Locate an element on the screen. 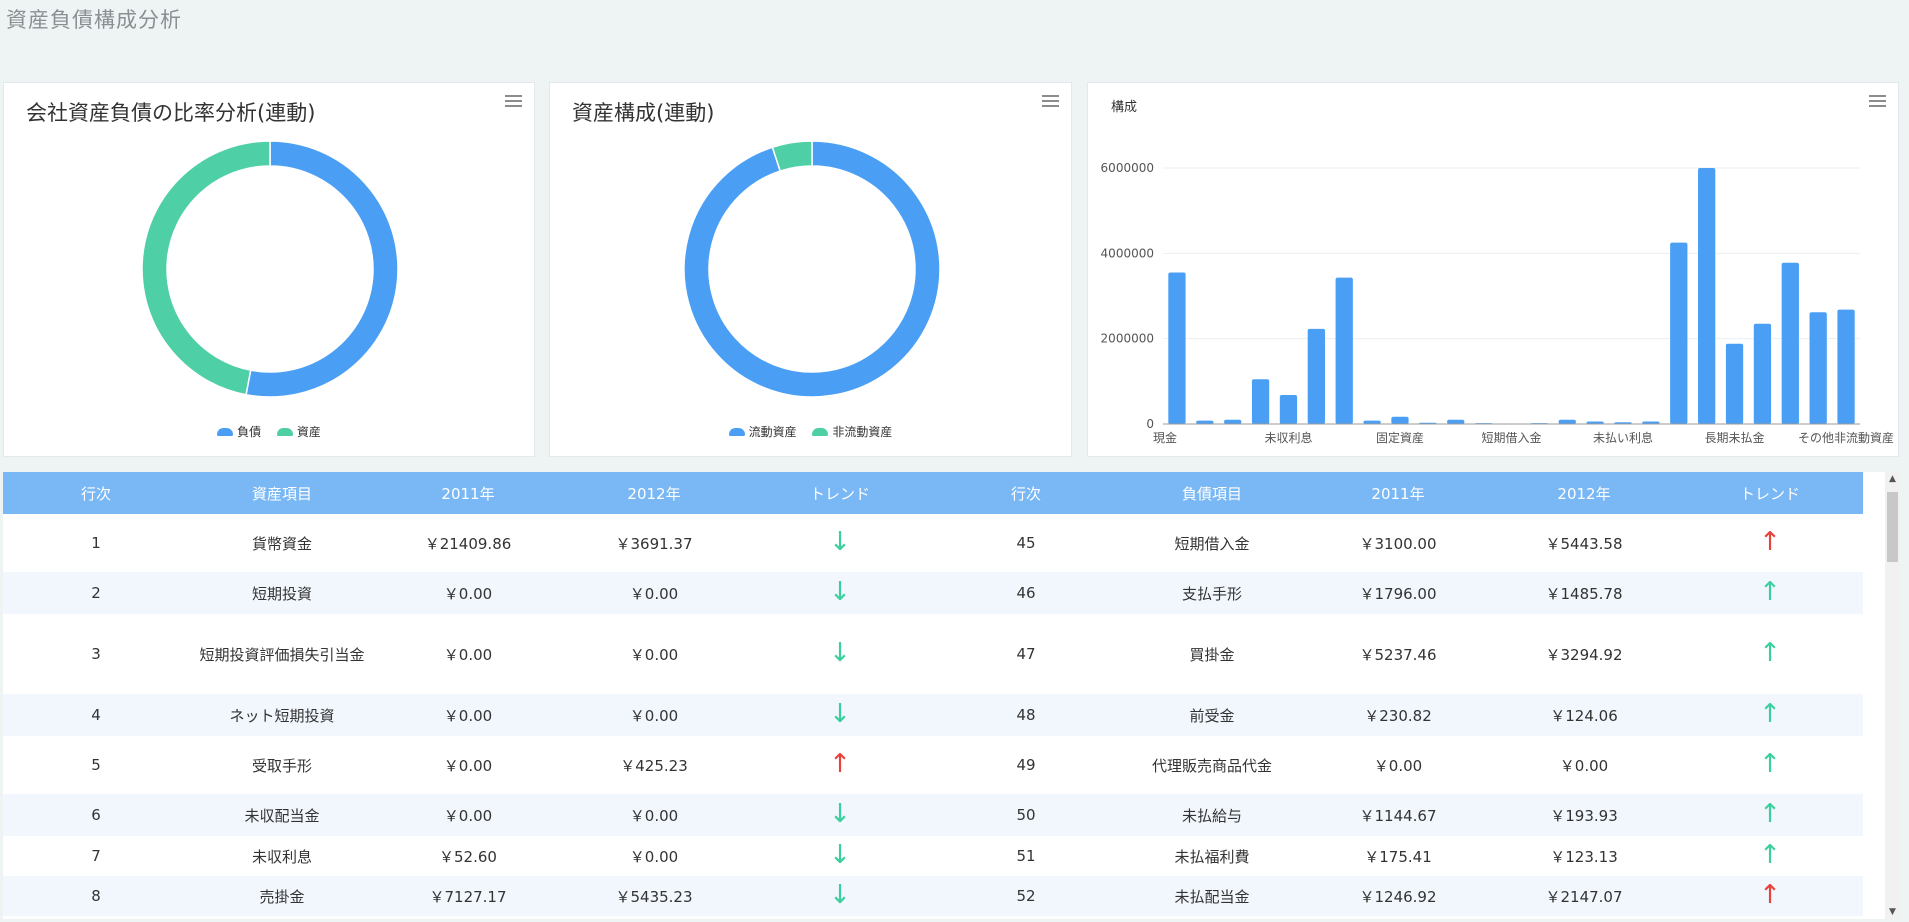  scroll-up-icon: ▲ is located at coordinates (1892, 479).